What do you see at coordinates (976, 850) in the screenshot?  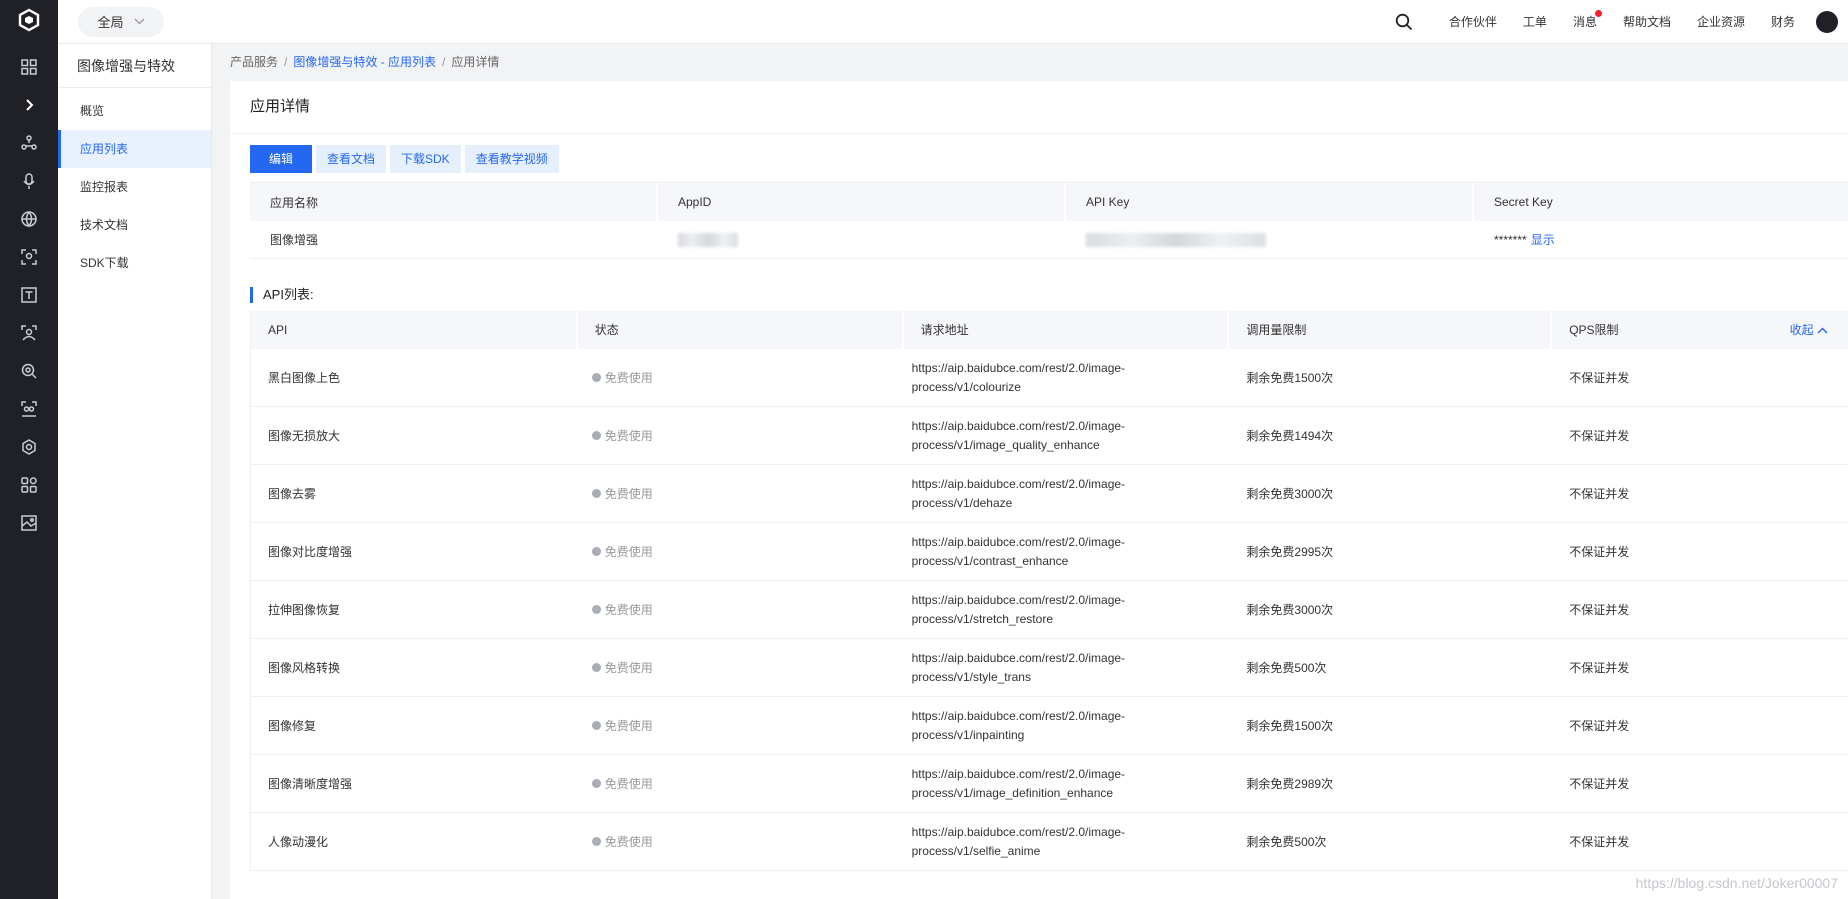 I see `api-url-line-2: process/v1/selfie_anime` at bounding box center [976, 850].